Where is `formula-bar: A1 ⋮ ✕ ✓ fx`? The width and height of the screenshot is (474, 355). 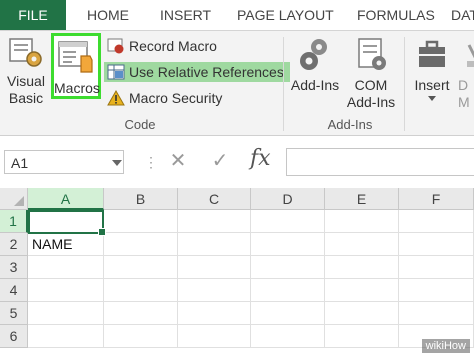
formula-bar: A1 ⋮ ✕ ✓ fx is located at coordinates (237, 162).